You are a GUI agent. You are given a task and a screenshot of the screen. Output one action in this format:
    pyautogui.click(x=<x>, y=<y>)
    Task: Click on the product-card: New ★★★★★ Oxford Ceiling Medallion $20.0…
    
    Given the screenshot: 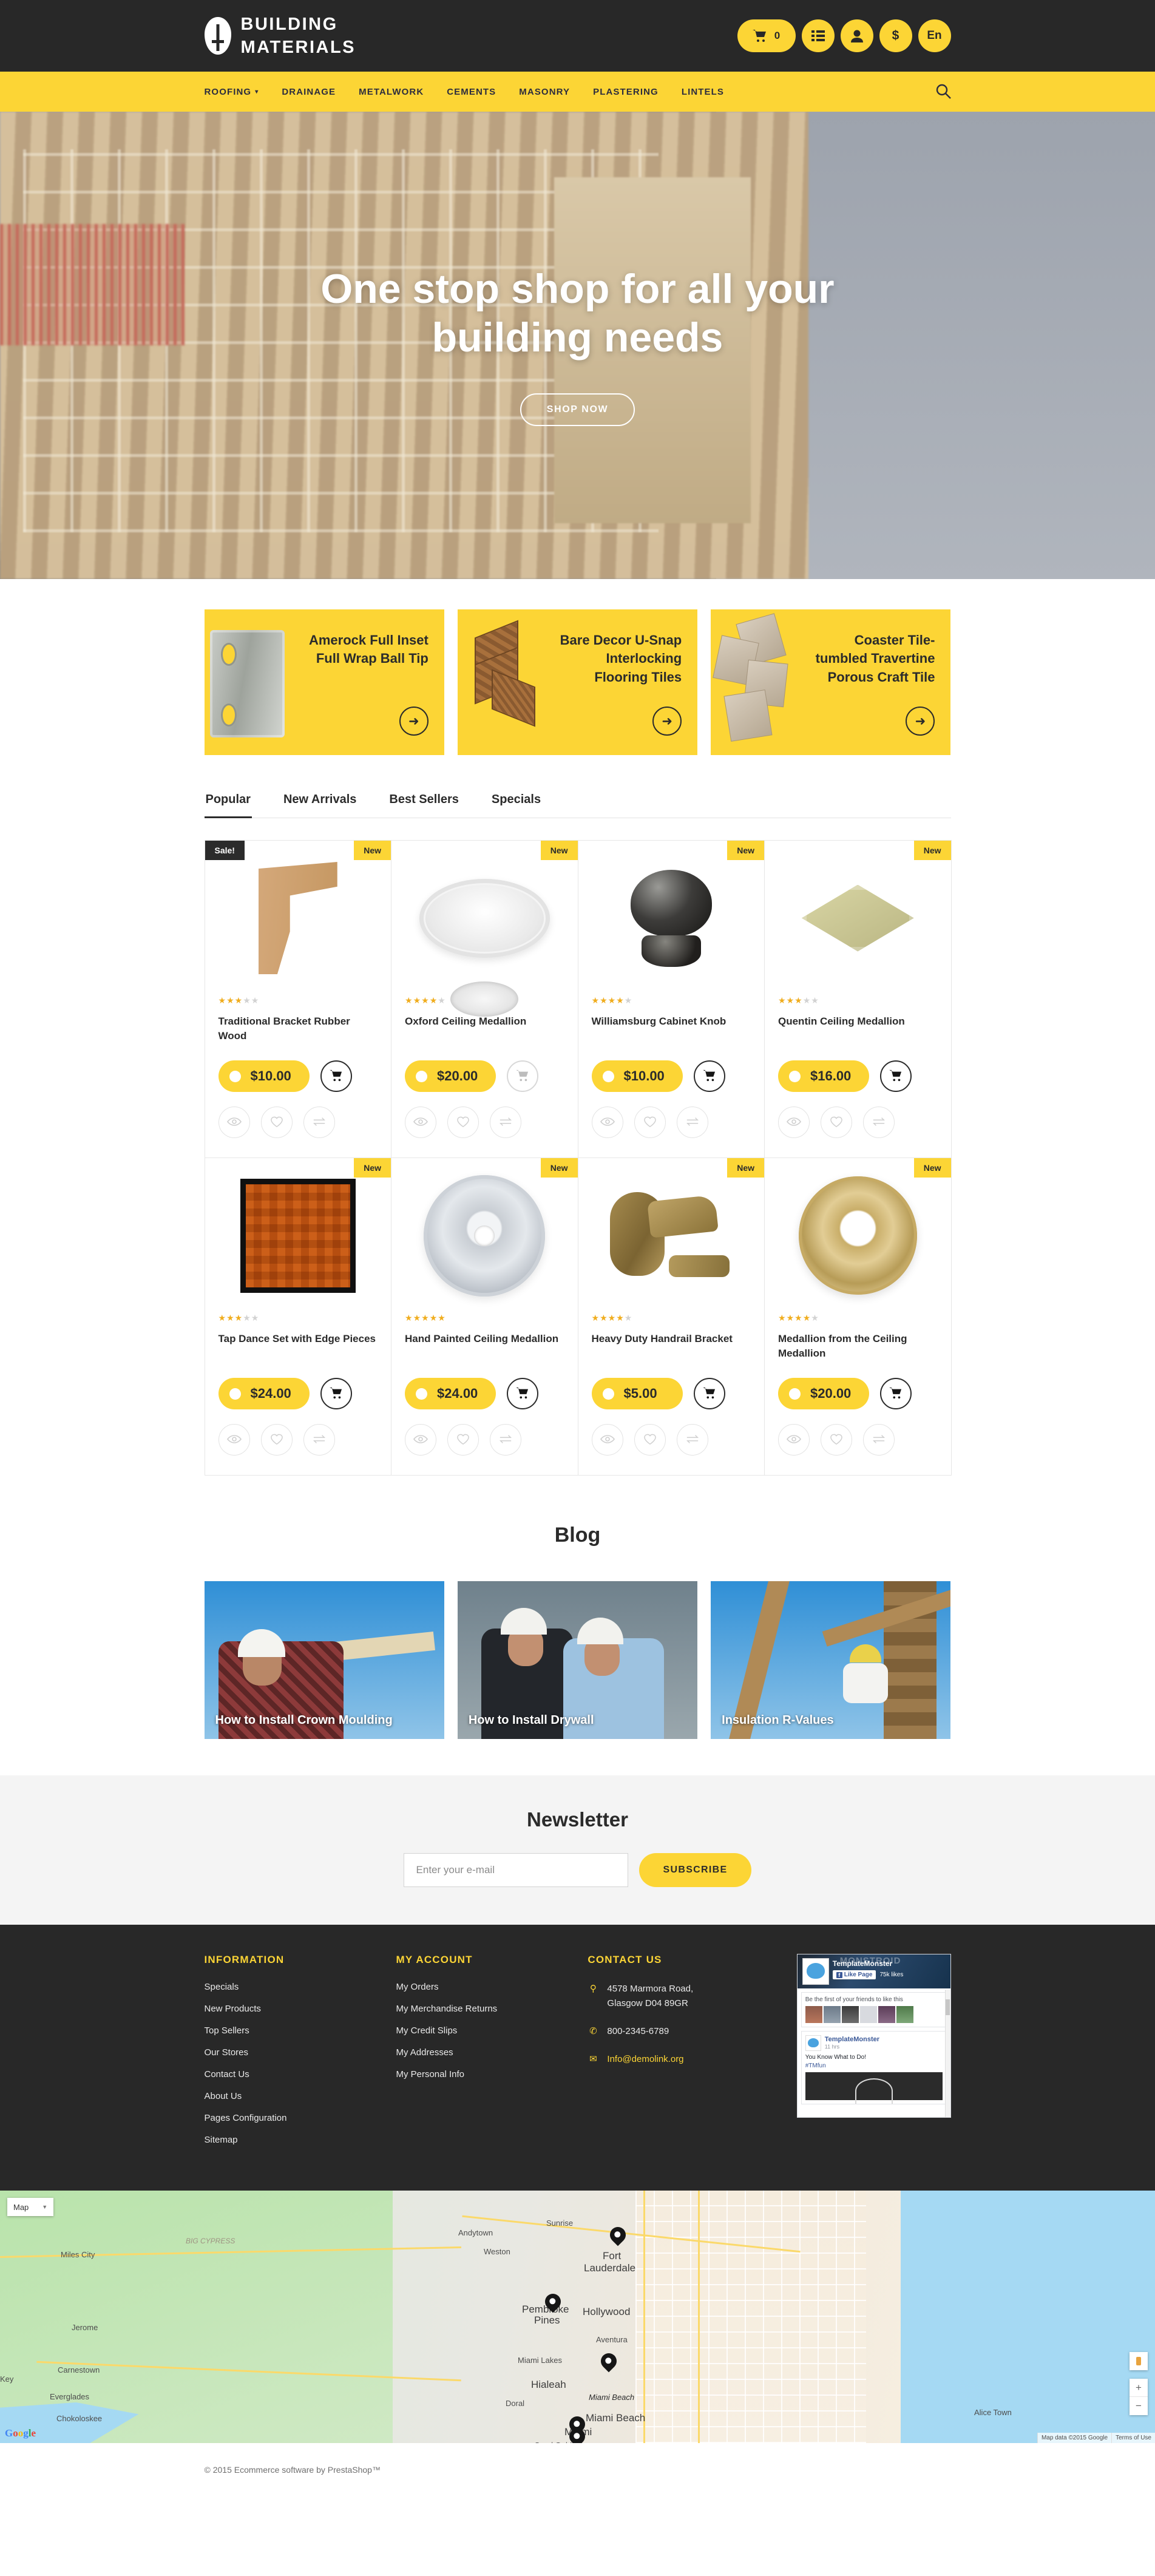 What is the action you would take?
    pyautogui.click(x=484, y=999)
    